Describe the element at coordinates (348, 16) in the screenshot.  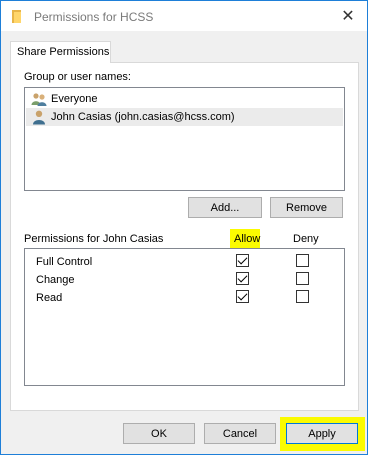
I see `close-icon: ✕` at that location.